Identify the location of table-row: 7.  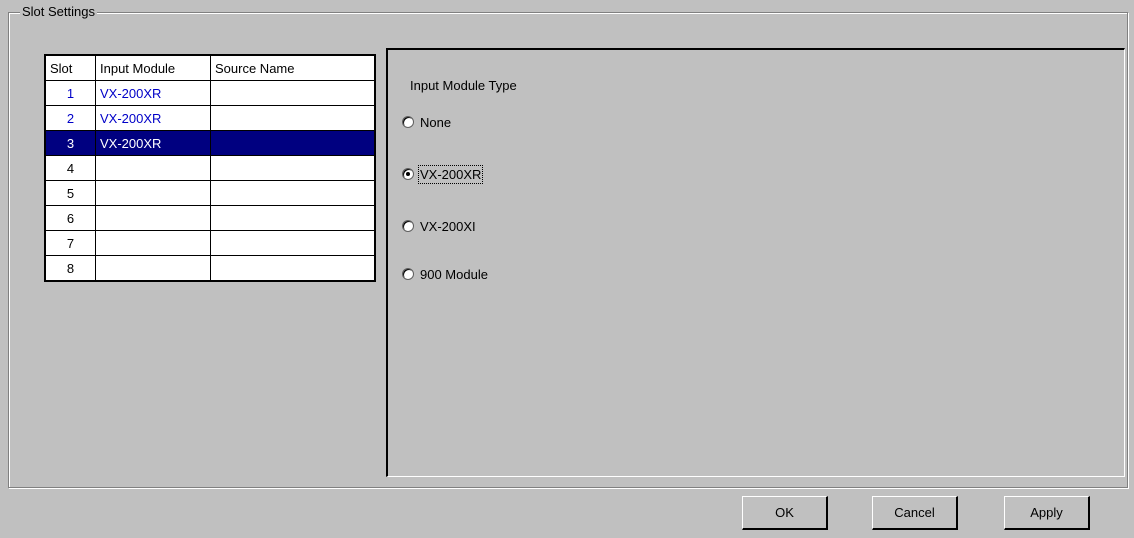
(210, 243).